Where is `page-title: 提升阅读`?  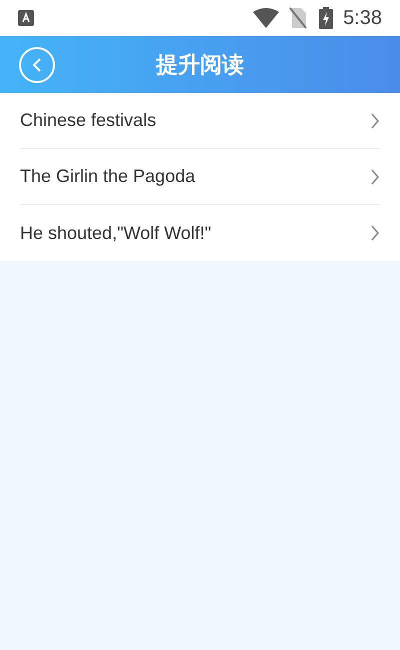 page-title: 提升阅读 is located at coordinates (200, 65).